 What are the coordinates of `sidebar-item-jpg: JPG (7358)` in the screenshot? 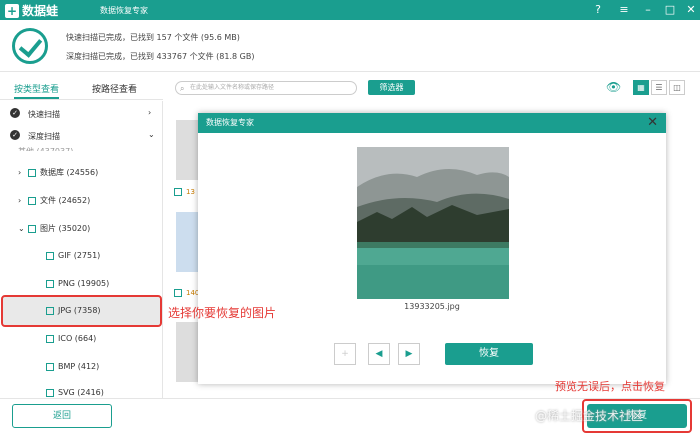 It's located at (73, 310).